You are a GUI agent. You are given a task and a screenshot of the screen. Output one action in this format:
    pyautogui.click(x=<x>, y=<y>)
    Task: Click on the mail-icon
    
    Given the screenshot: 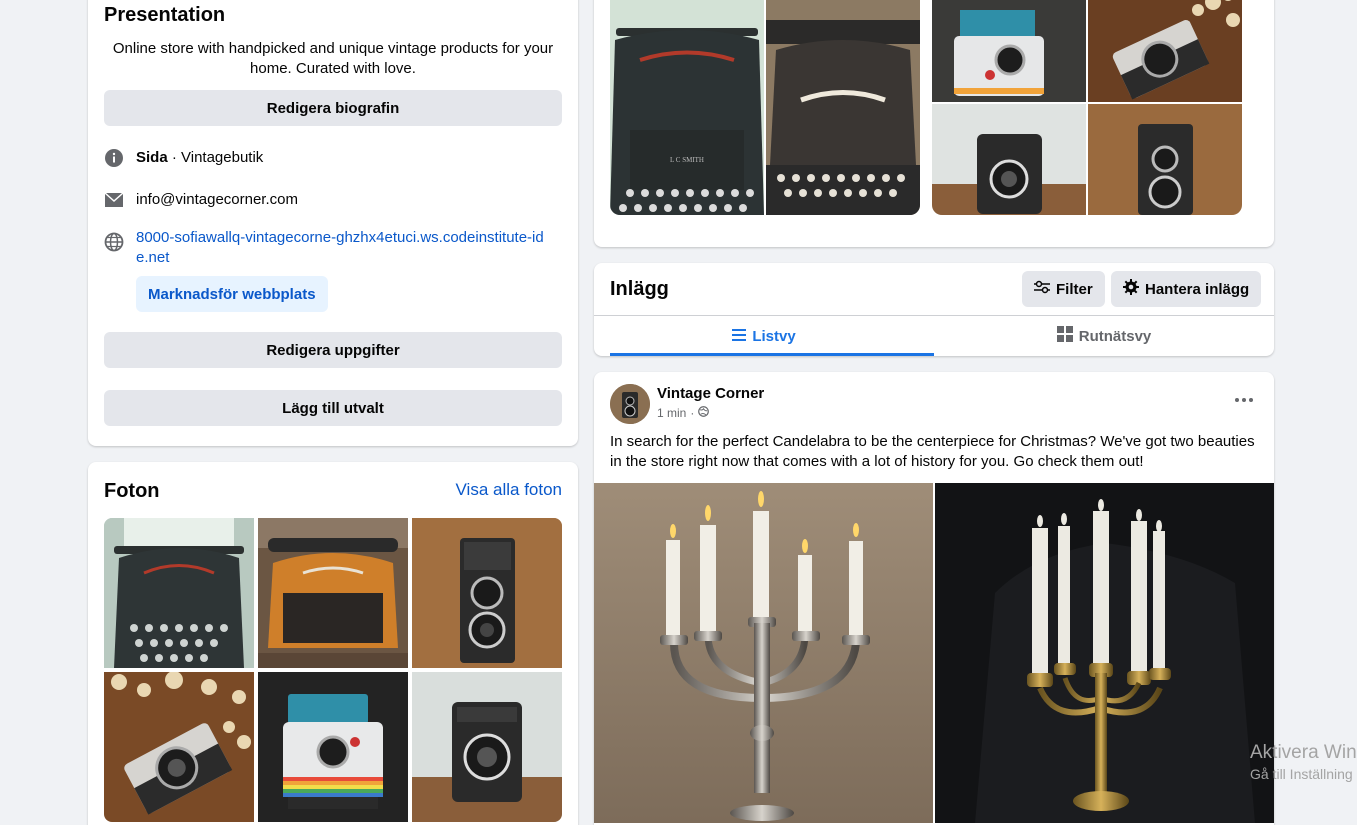 What is the action you would take?
    pyautogui.click(x=114, y=200)
    